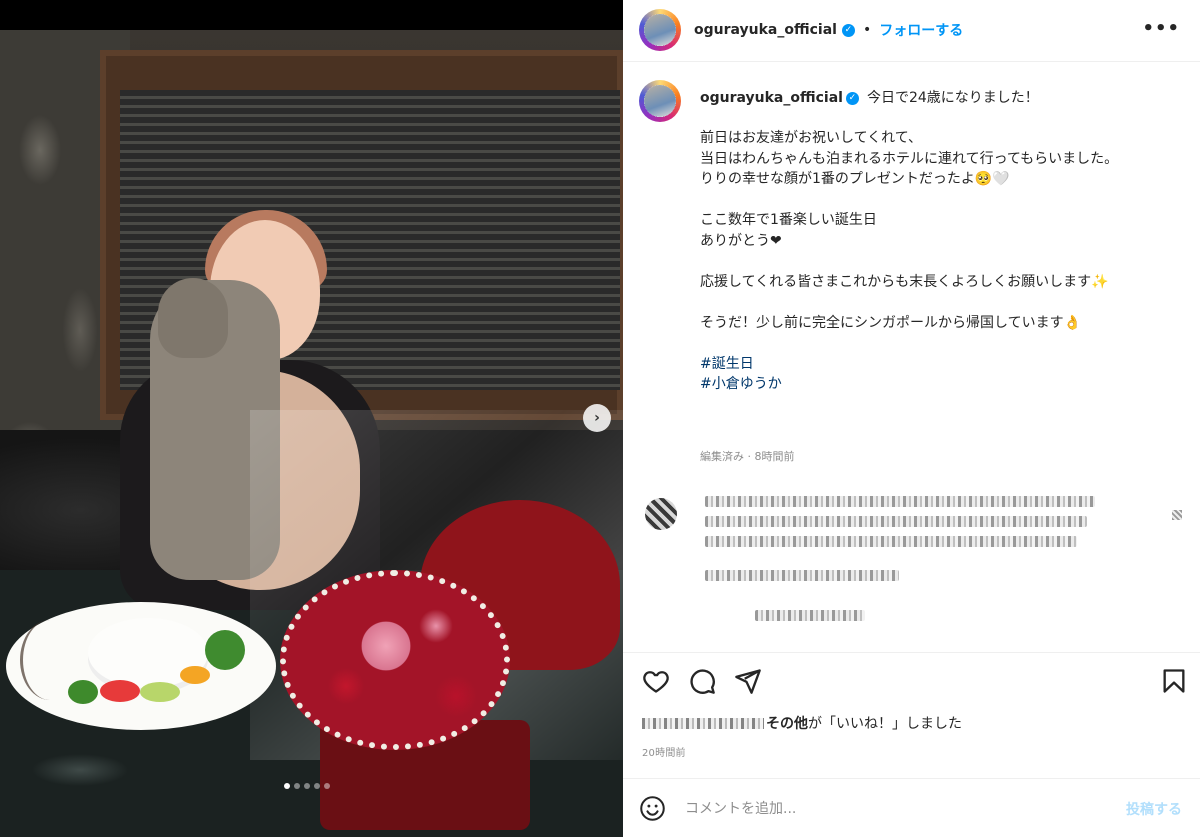 The image size is (1200, 837). I want to click on photo-dog-head, so click(193, 318).